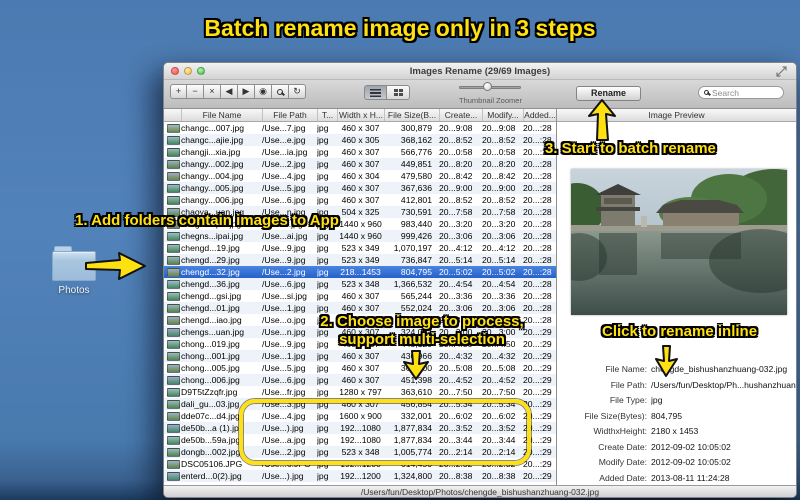 The width and height of the screenshot is (800, 500). I want to click on multi-selection-highlight, so click(385, 432).